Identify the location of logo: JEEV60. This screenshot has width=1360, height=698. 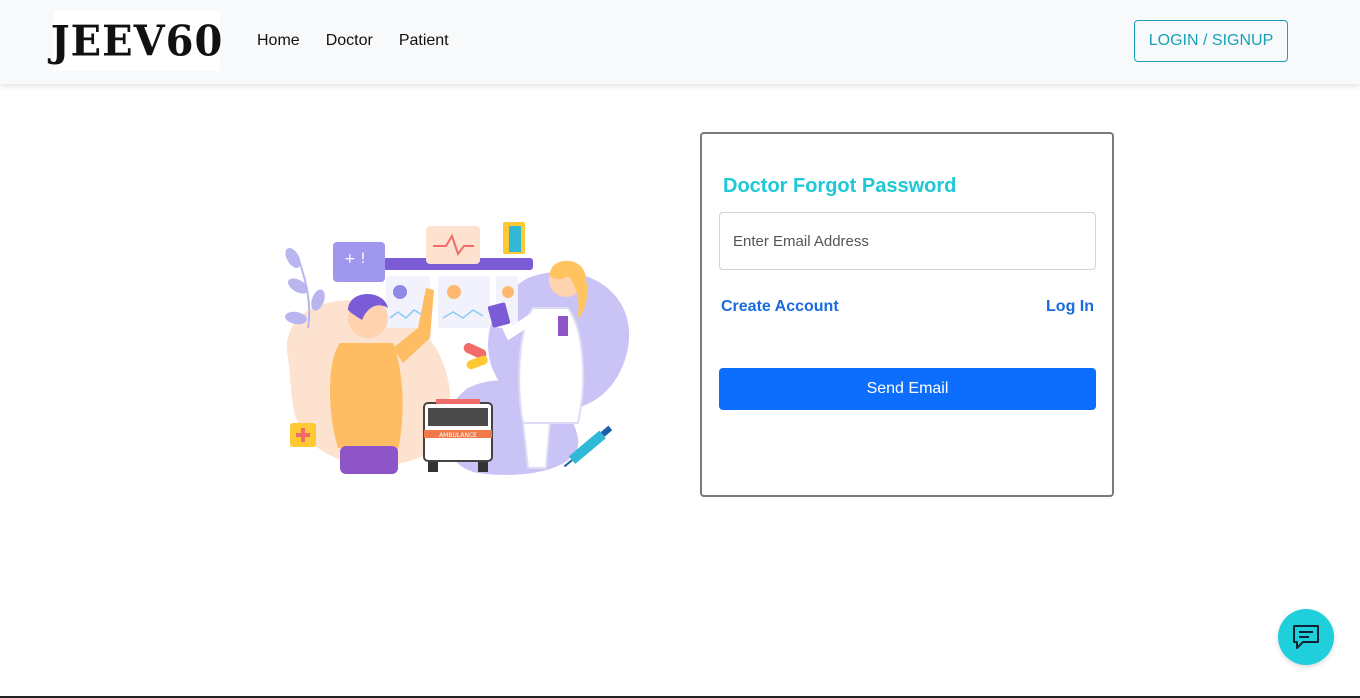
(136, 41).